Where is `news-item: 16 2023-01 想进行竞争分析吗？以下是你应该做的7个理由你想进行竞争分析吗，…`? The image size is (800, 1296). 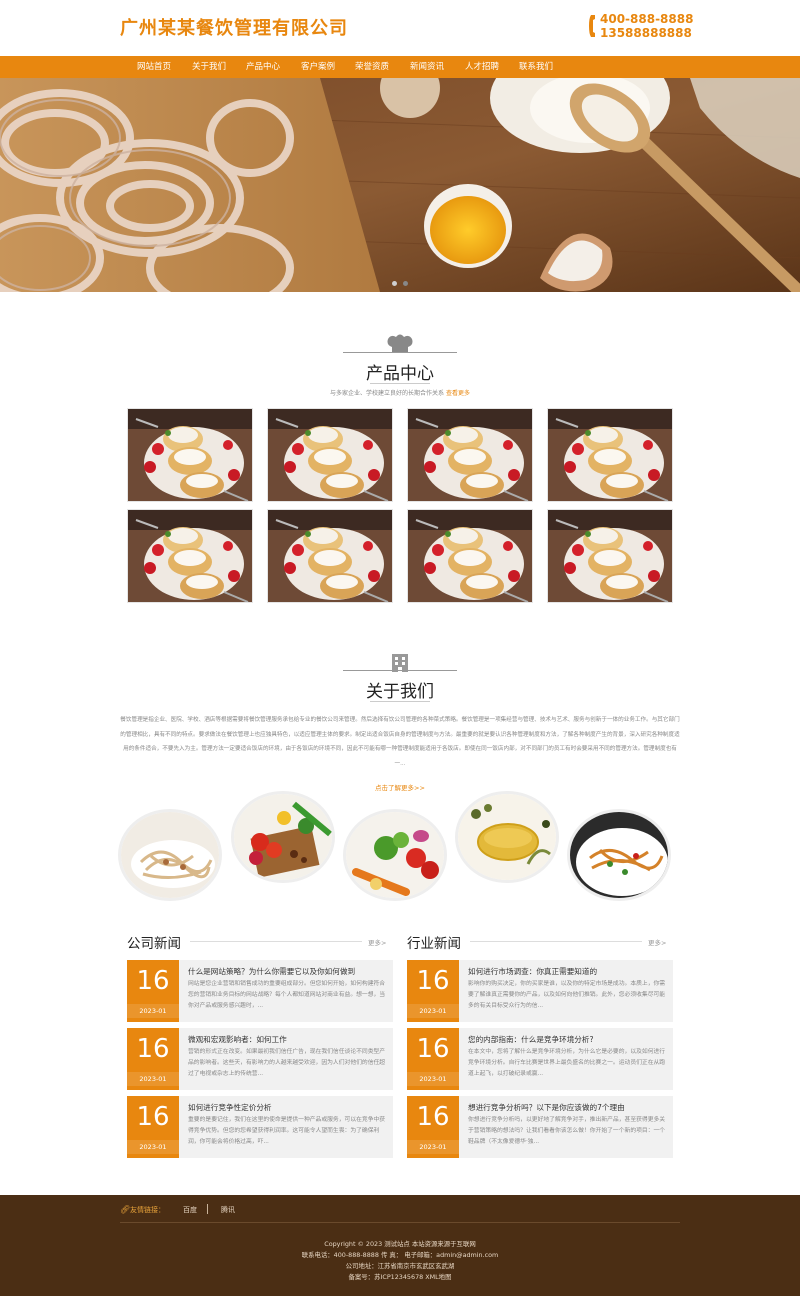
news-item: 16 2023-01 想进行竞争分析吗？以下是你应该做的7个理由你想进行竞争分析吗，… is located at coordinates (540, 1127).